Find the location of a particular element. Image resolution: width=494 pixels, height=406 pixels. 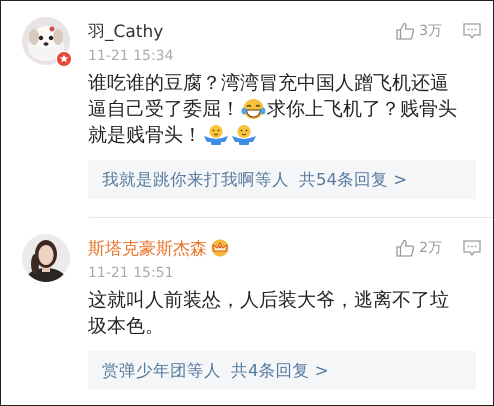

comment-text: 逼自己受了委屈！ is located at coordinates (164, 109).